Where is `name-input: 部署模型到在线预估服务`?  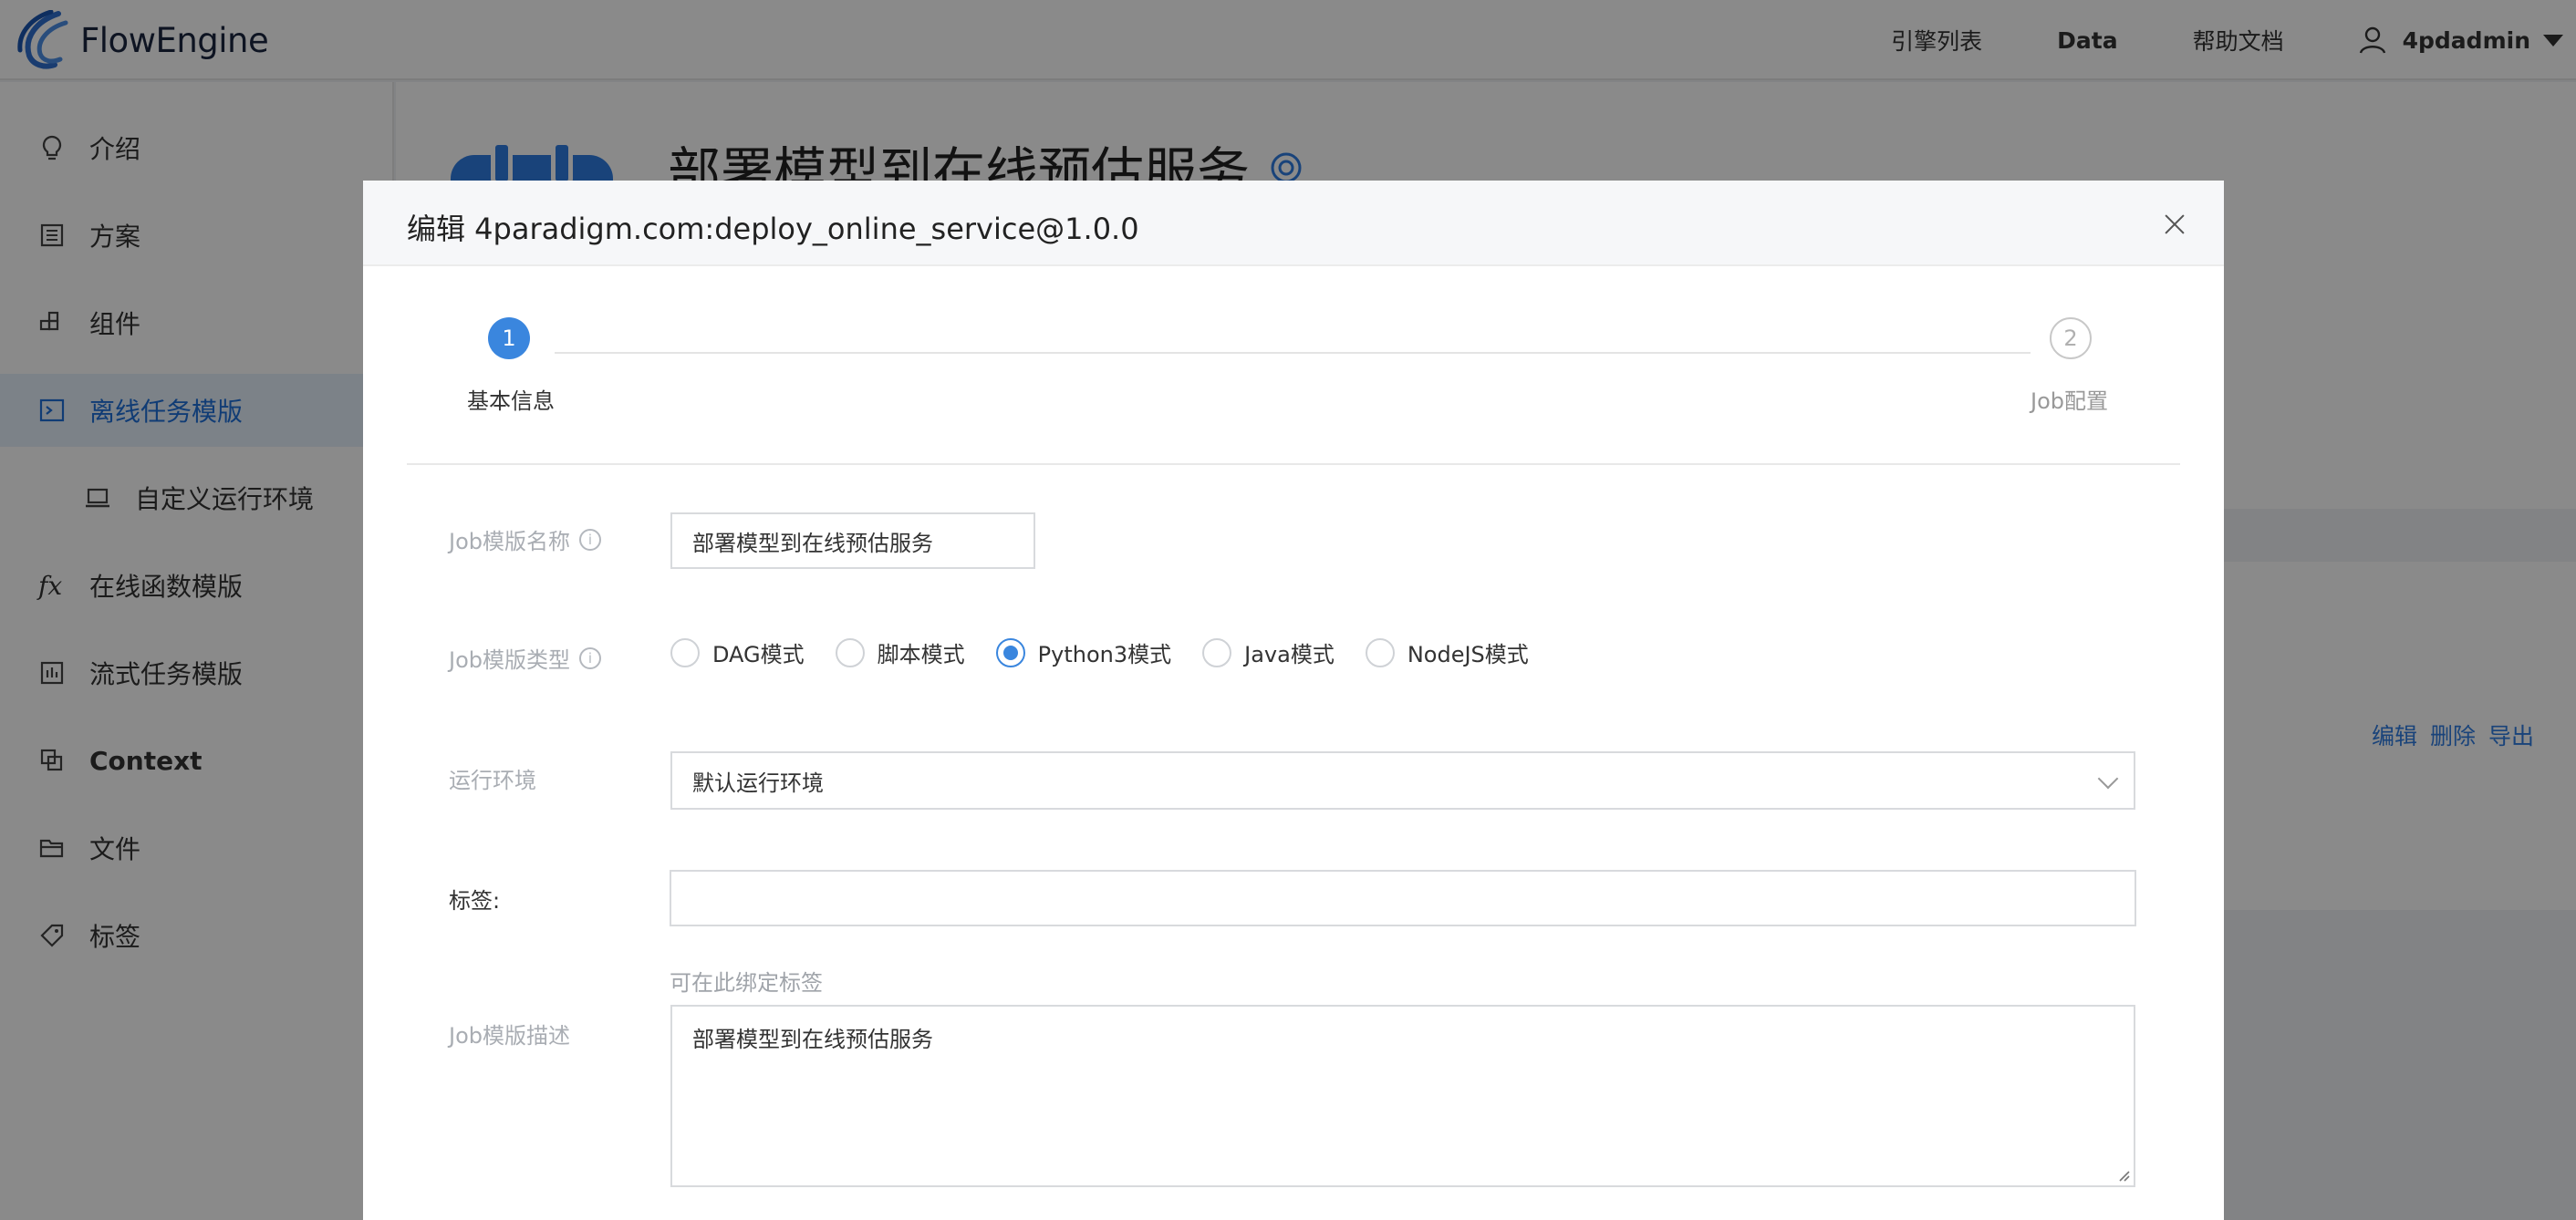
name-input: 部署模型到在线预估服务 is located at coordinates (852, 540).